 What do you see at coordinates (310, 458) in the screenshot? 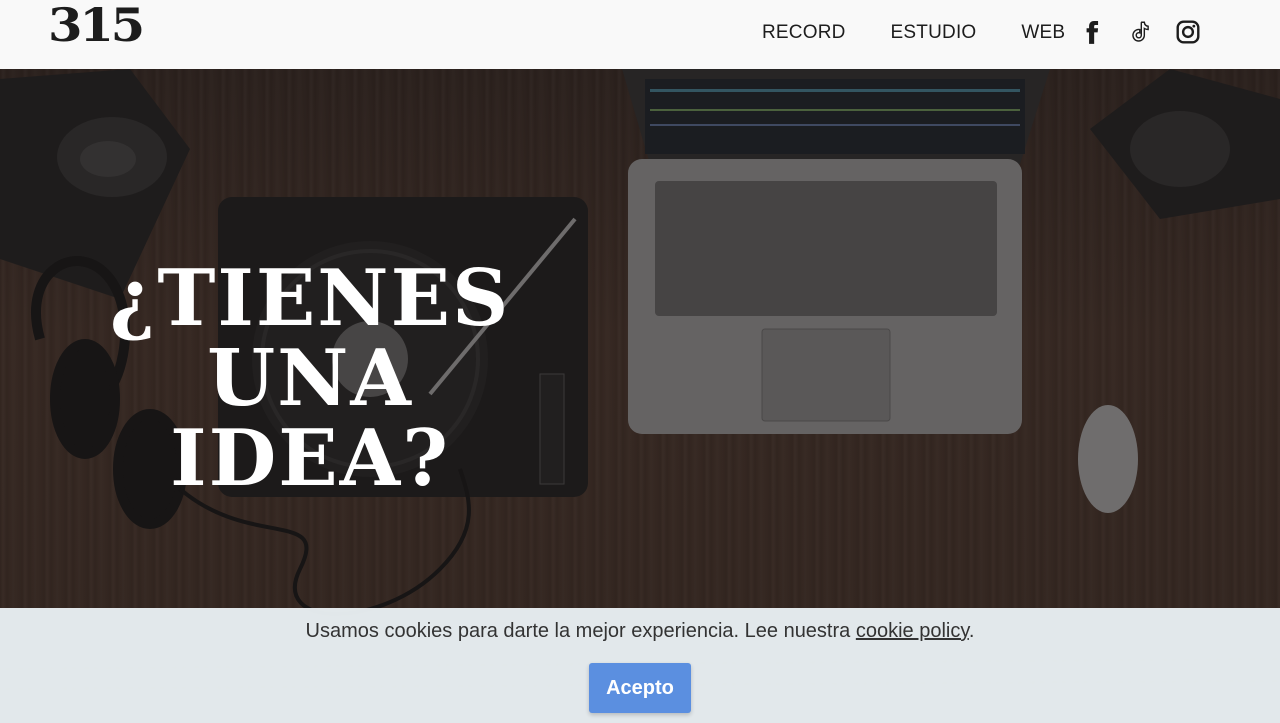
I see `headline-line-3: IDEA?` at bounding box center [310, 458].